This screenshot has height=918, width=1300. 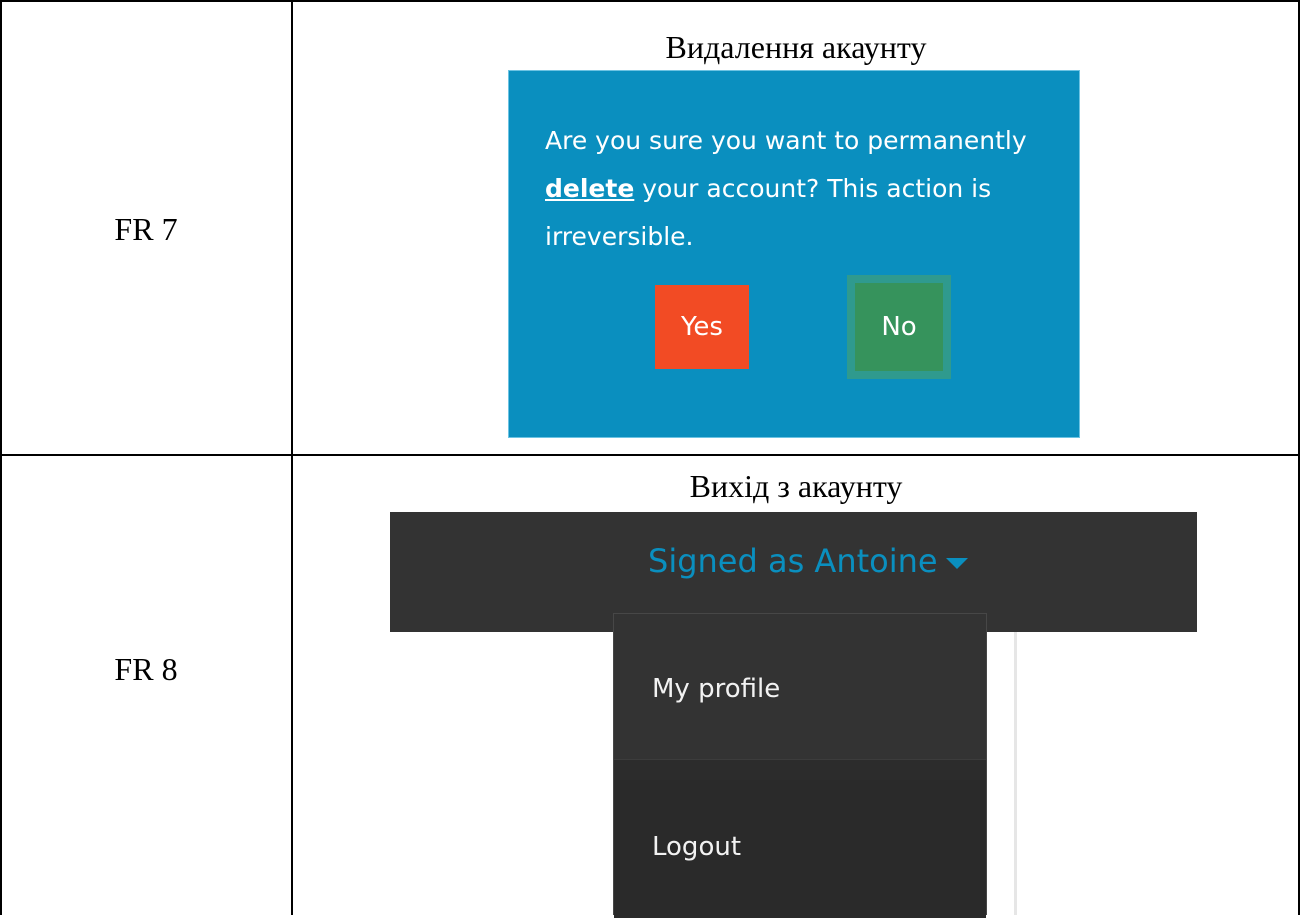 What do you see at coordinates (793, 561) in the screenshot?
I see `user-menu-label: Signed as Antoine` at bounding box center [793, 561].